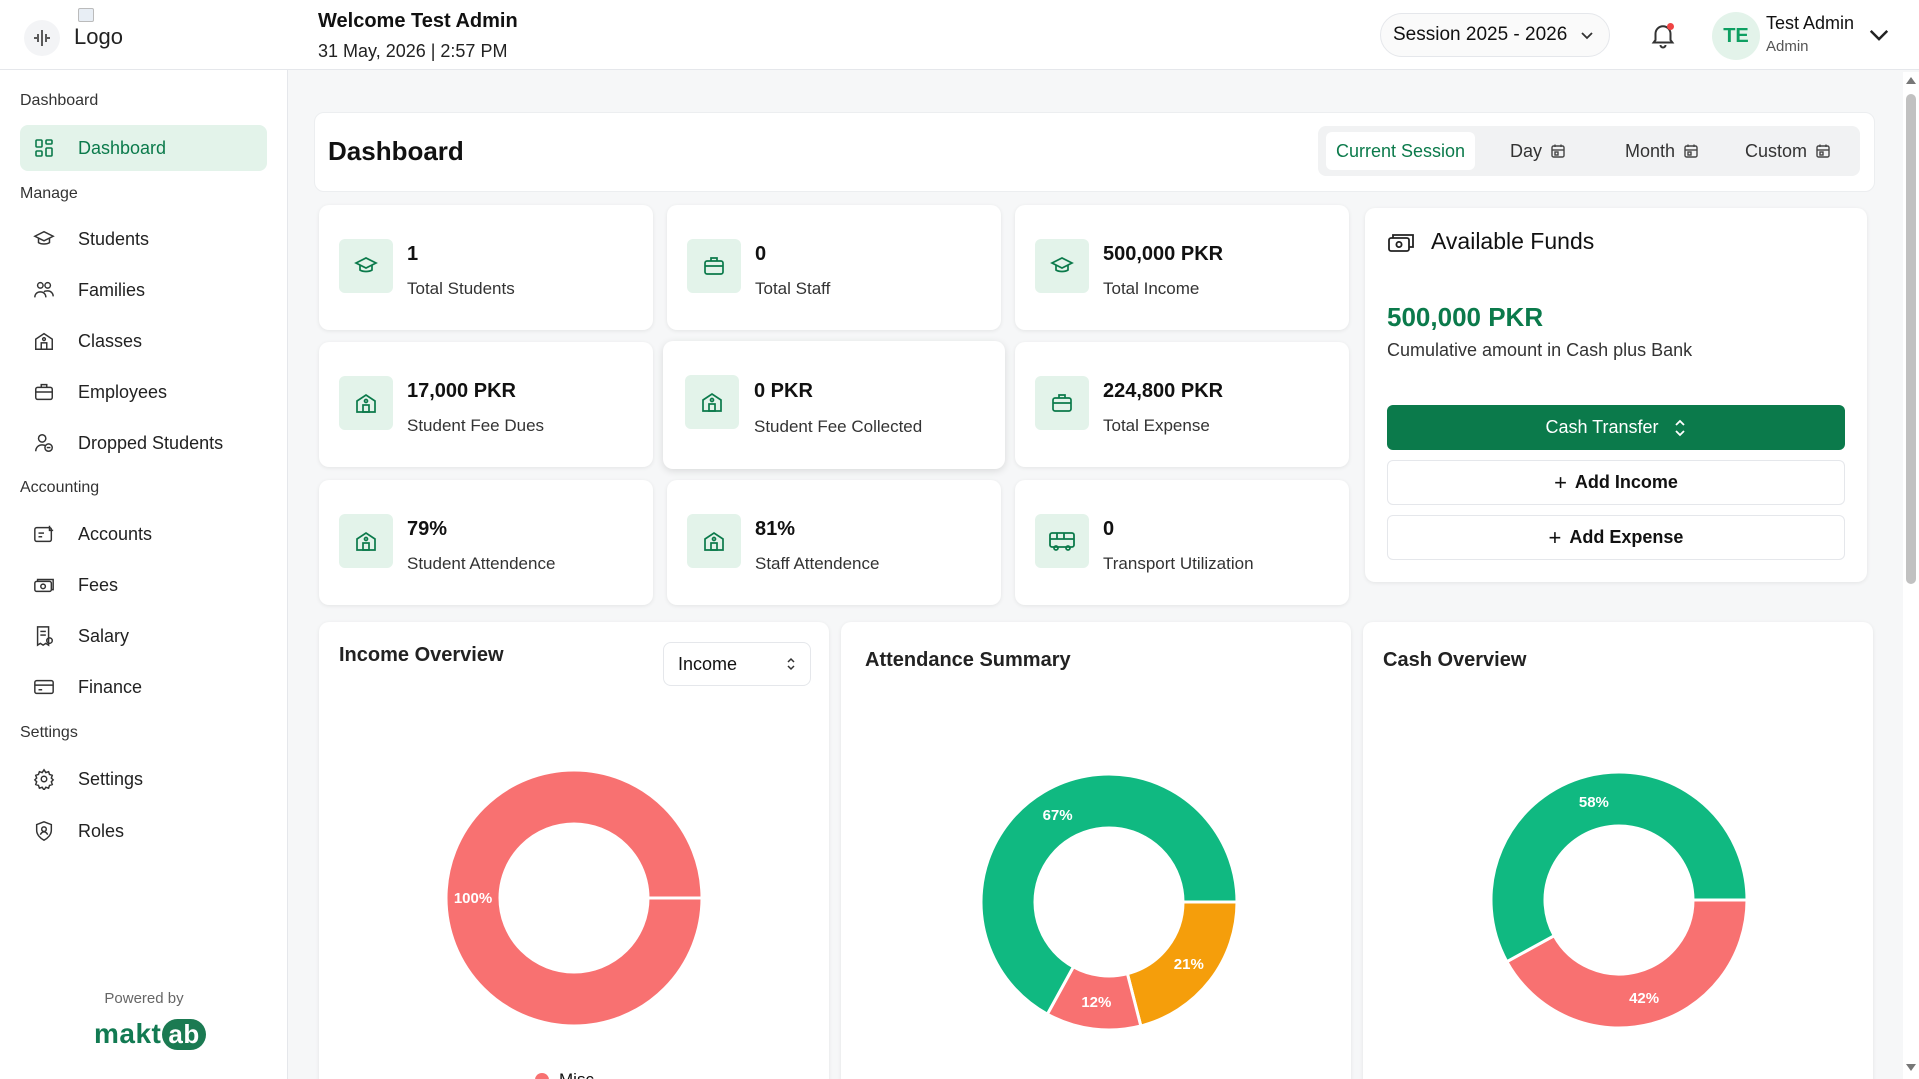 The width and height of the screenshot is (1919, 1079). What do you see at coordinates (151, 442) in the screenshot?
I see `sidebar-item-label: Dropped Students` at bounding box center [151, 442].